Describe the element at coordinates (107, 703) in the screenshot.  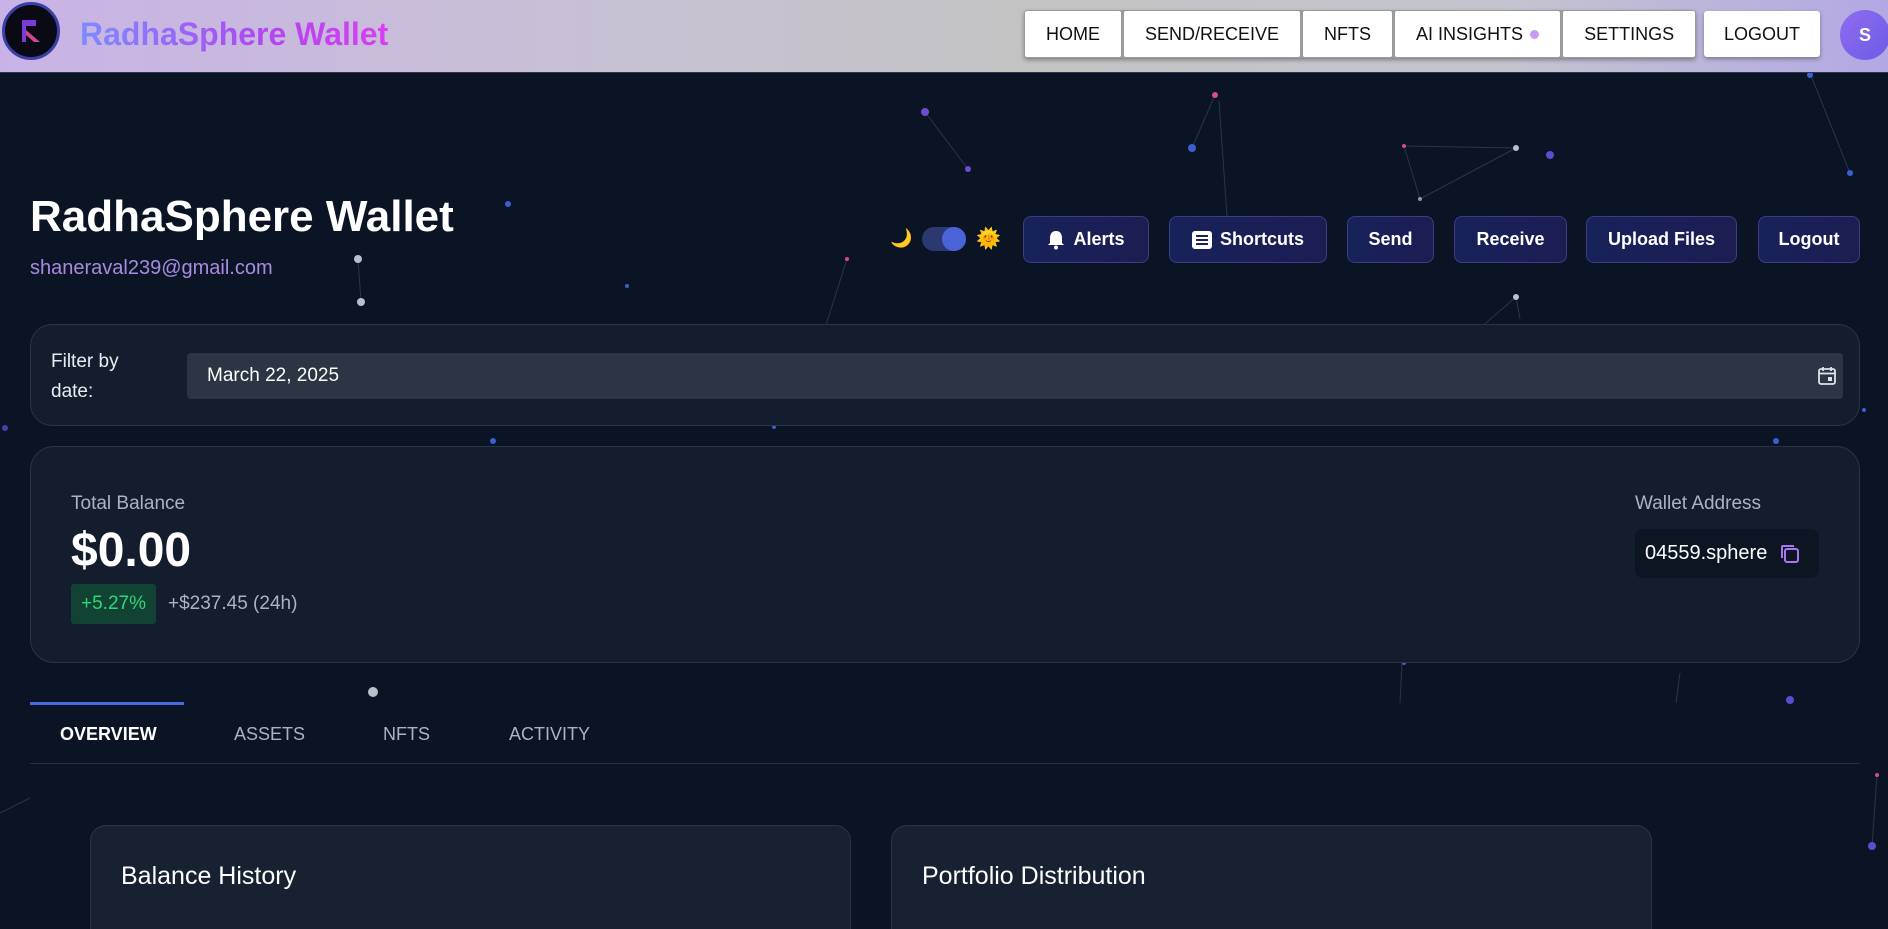
I see `active-tab-indicator` at that location.